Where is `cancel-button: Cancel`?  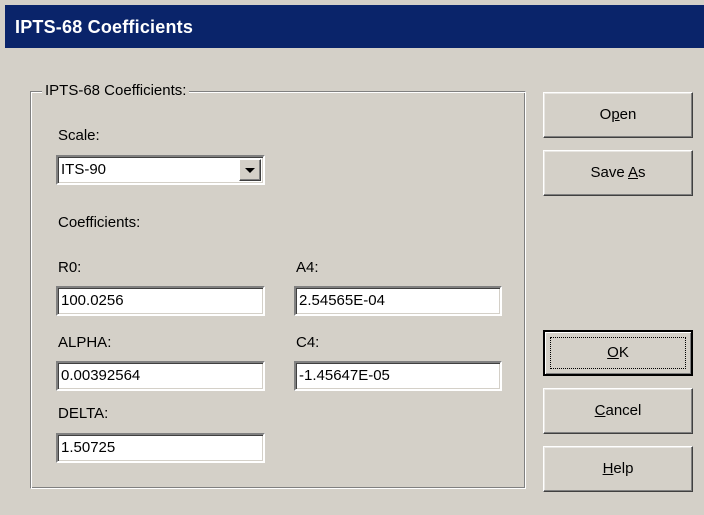
cancel-button: Cancel is located at coordinates (618, 411).